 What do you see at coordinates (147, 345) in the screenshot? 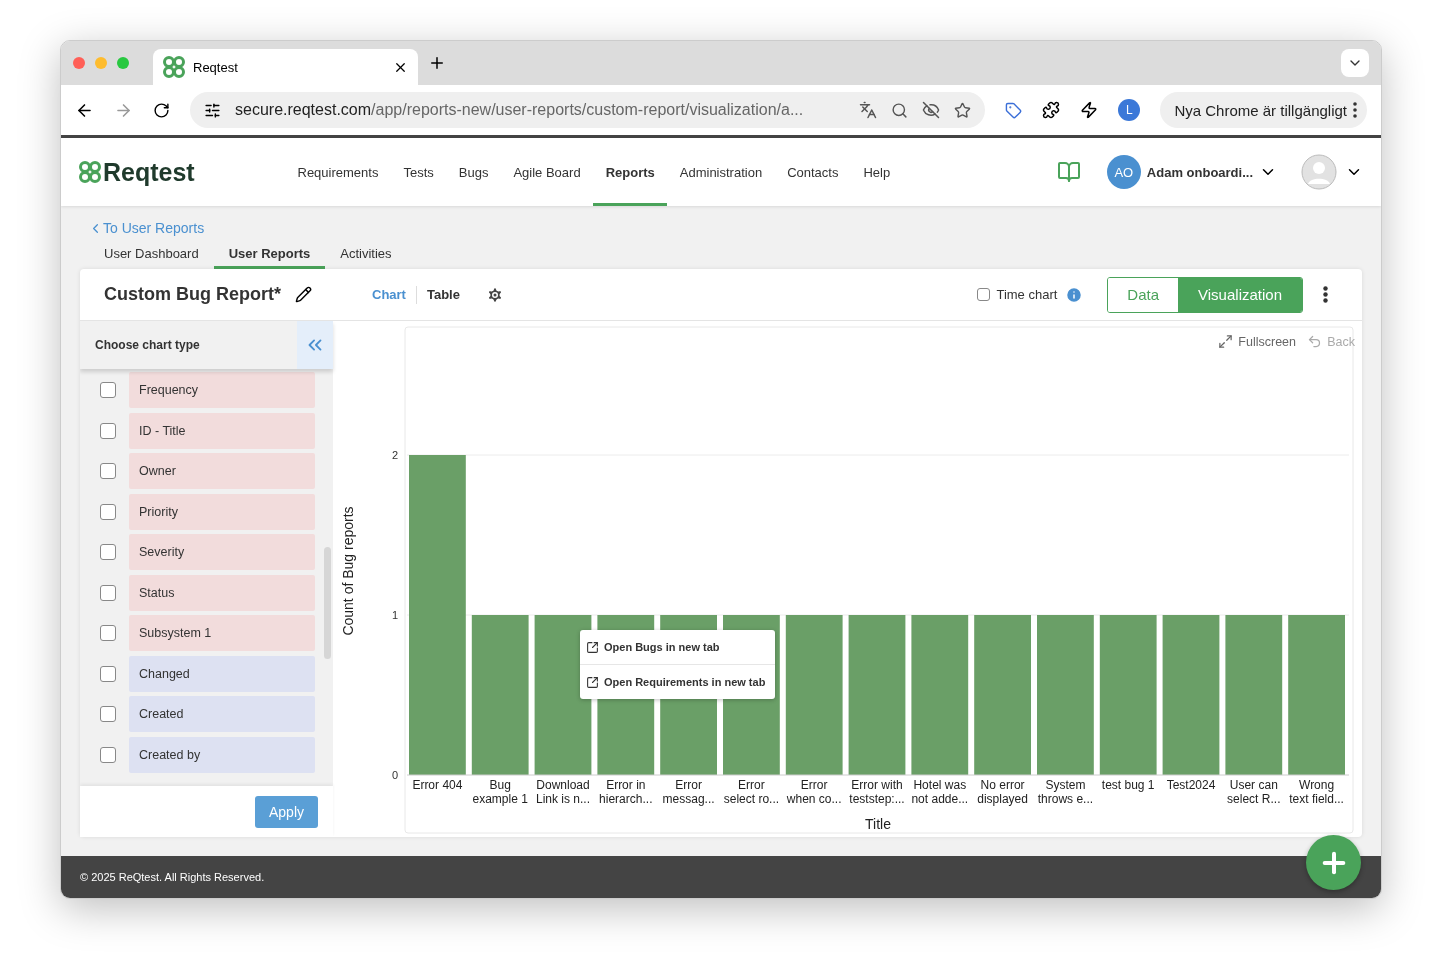
I see `panel-title: Choose chart type` at bounding box center [147, 345].